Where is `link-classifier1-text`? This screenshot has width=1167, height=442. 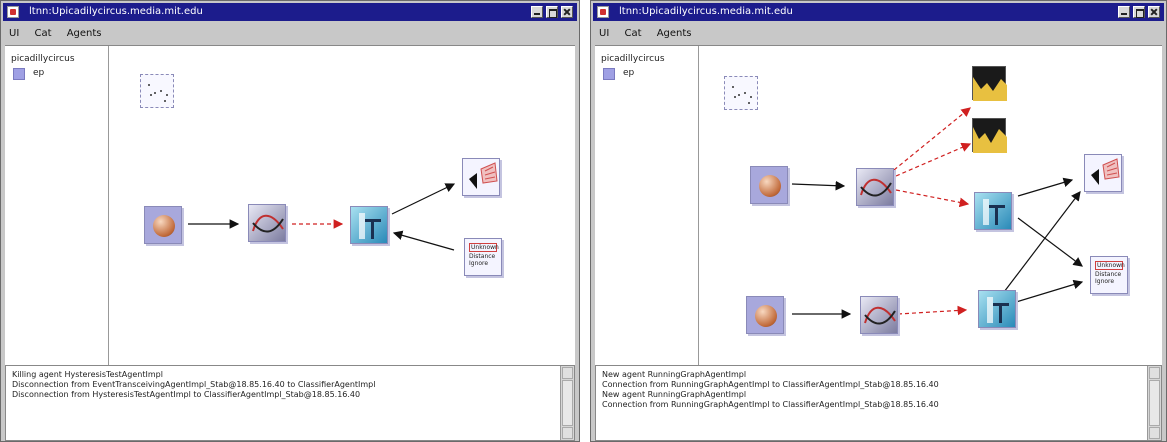 link-classifier1-text is located at coordinates (1050, 242).